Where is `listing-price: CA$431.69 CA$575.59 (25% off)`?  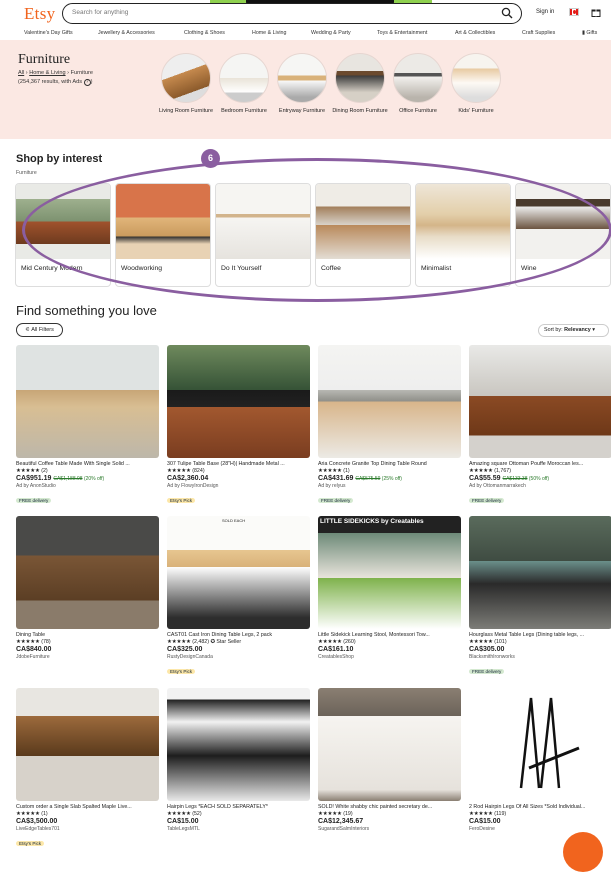 listing-price: CA$431.69 CA$575.59 (25% off) is located at coordinates (360, 478).